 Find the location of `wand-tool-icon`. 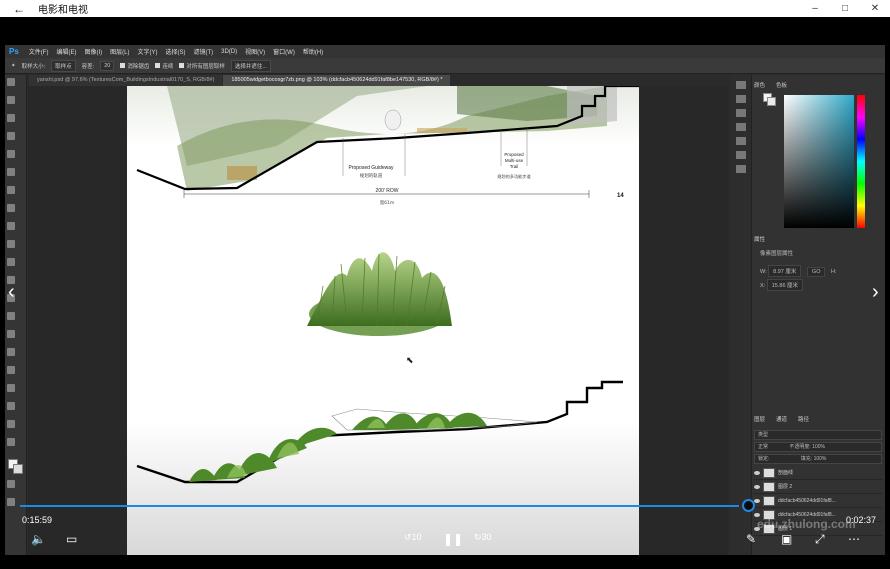

wand-tool-icon is located at coordinates (11, 136).